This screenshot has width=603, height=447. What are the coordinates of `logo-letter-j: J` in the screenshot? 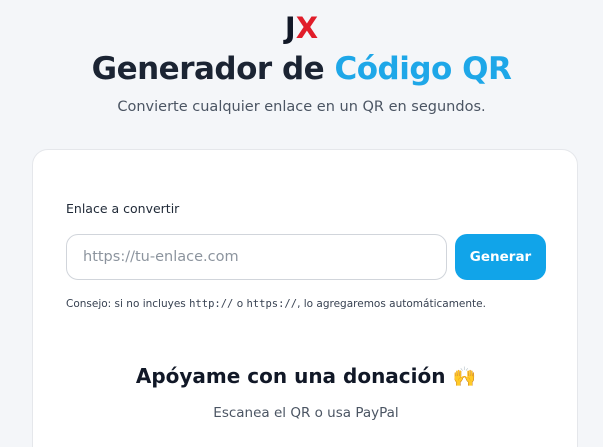 It's located at (290, 28).